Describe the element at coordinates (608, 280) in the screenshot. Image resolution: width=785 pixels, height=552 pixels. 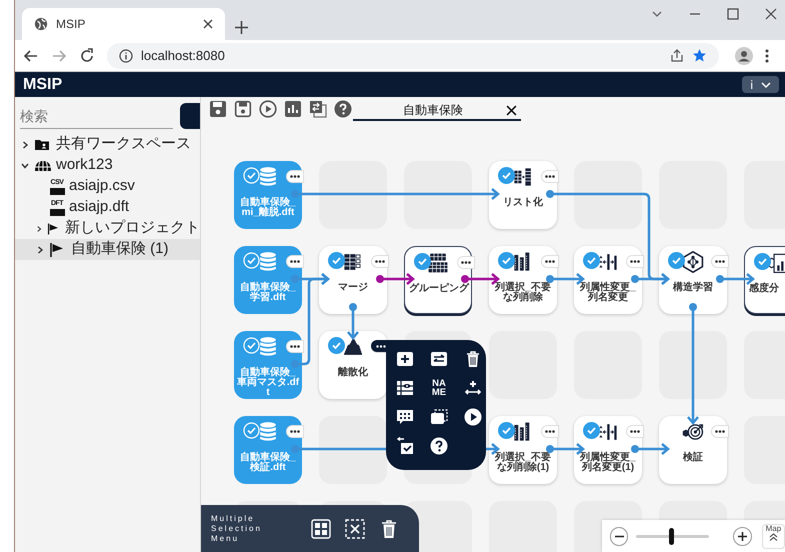
I see `flow-node: 列属性変更_列名変更` at that location.